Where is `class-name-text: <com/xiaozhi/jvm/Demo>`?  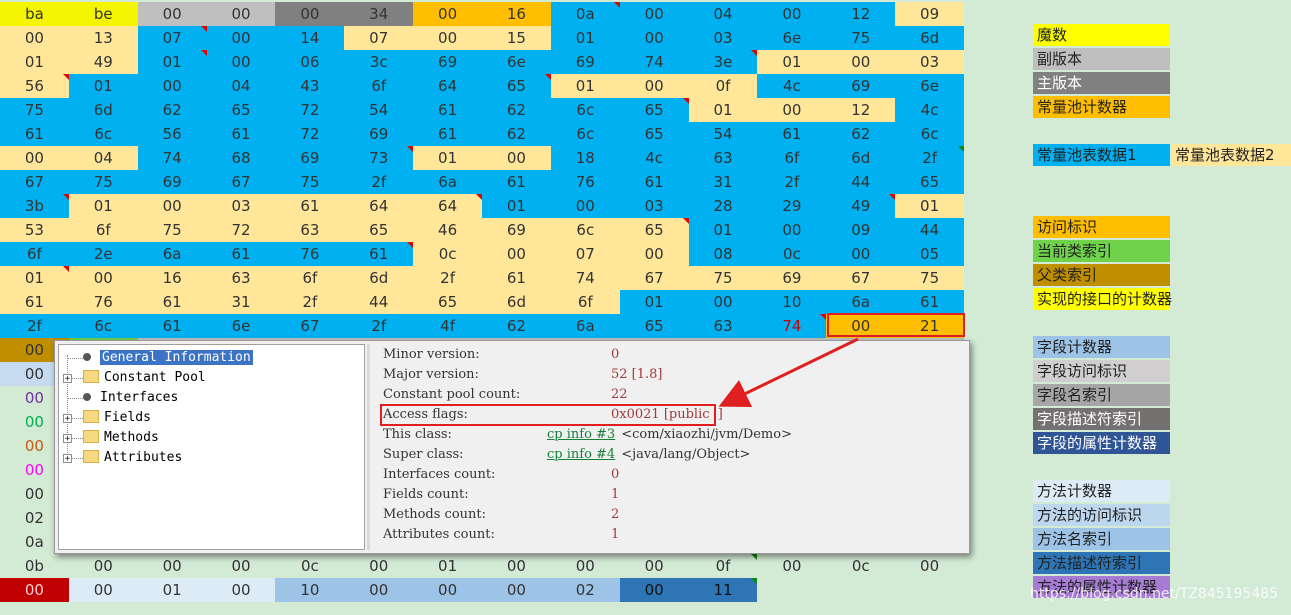
class-name-text: <com/xiaozhi/jvm/Demo> is located at coordinates (706, 434).